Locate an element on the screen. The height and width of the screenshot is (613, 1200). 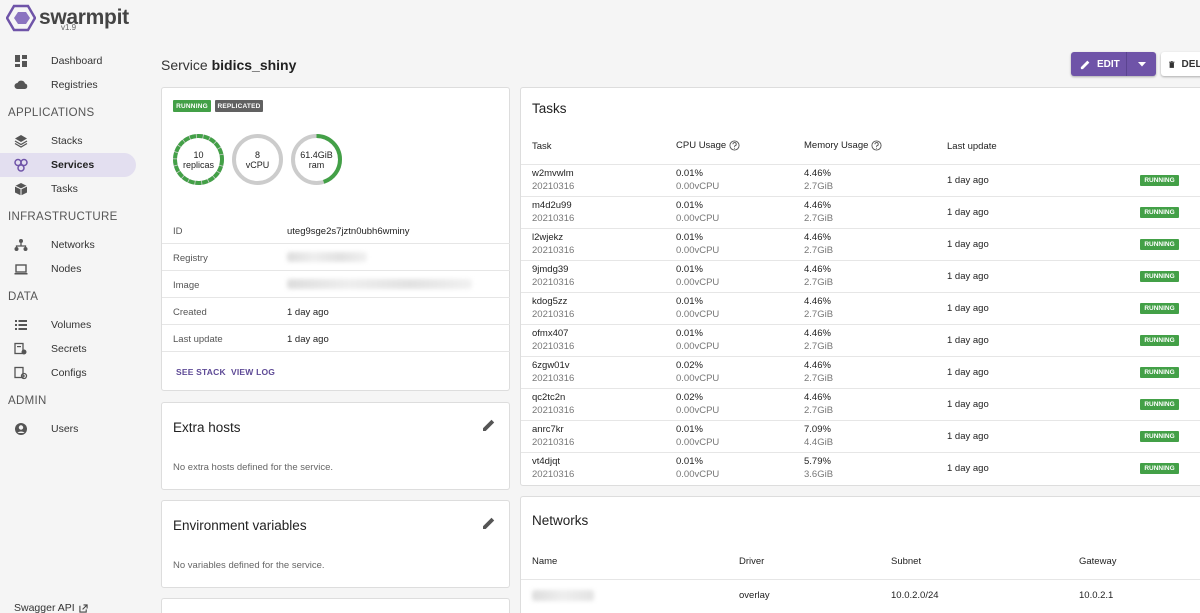
sidebar-item-services: Services is located at coordinates (68, 165).